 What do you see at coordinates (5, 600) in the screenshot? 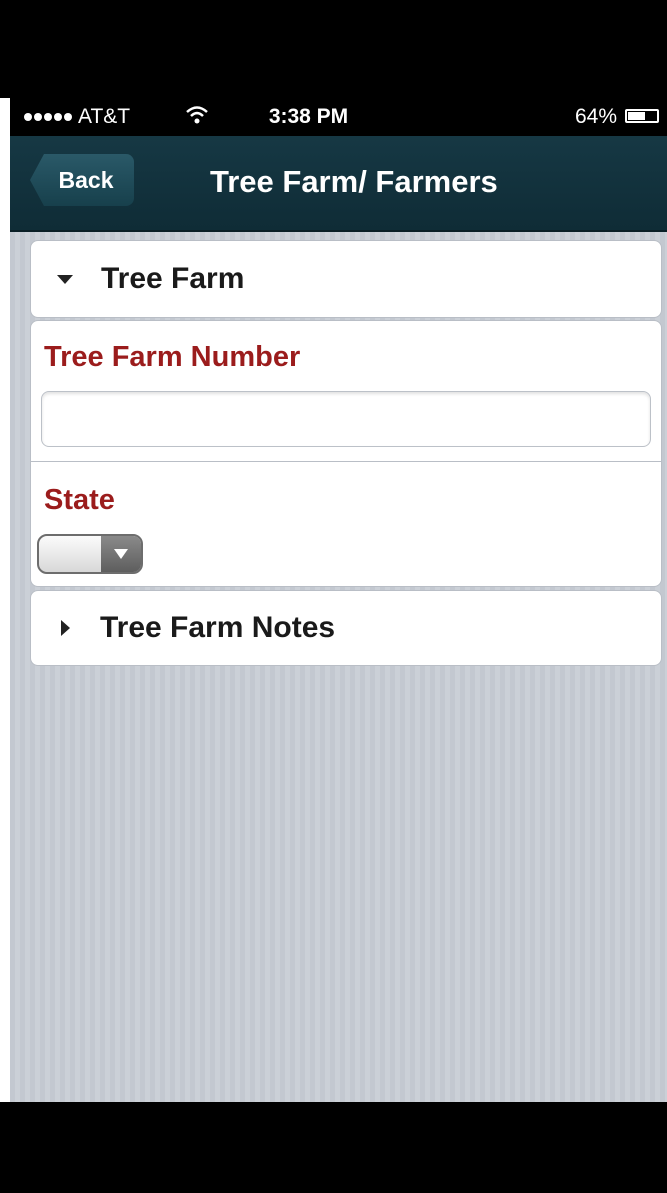
I see `left-edge-strip` at bounding box center [5, 600].